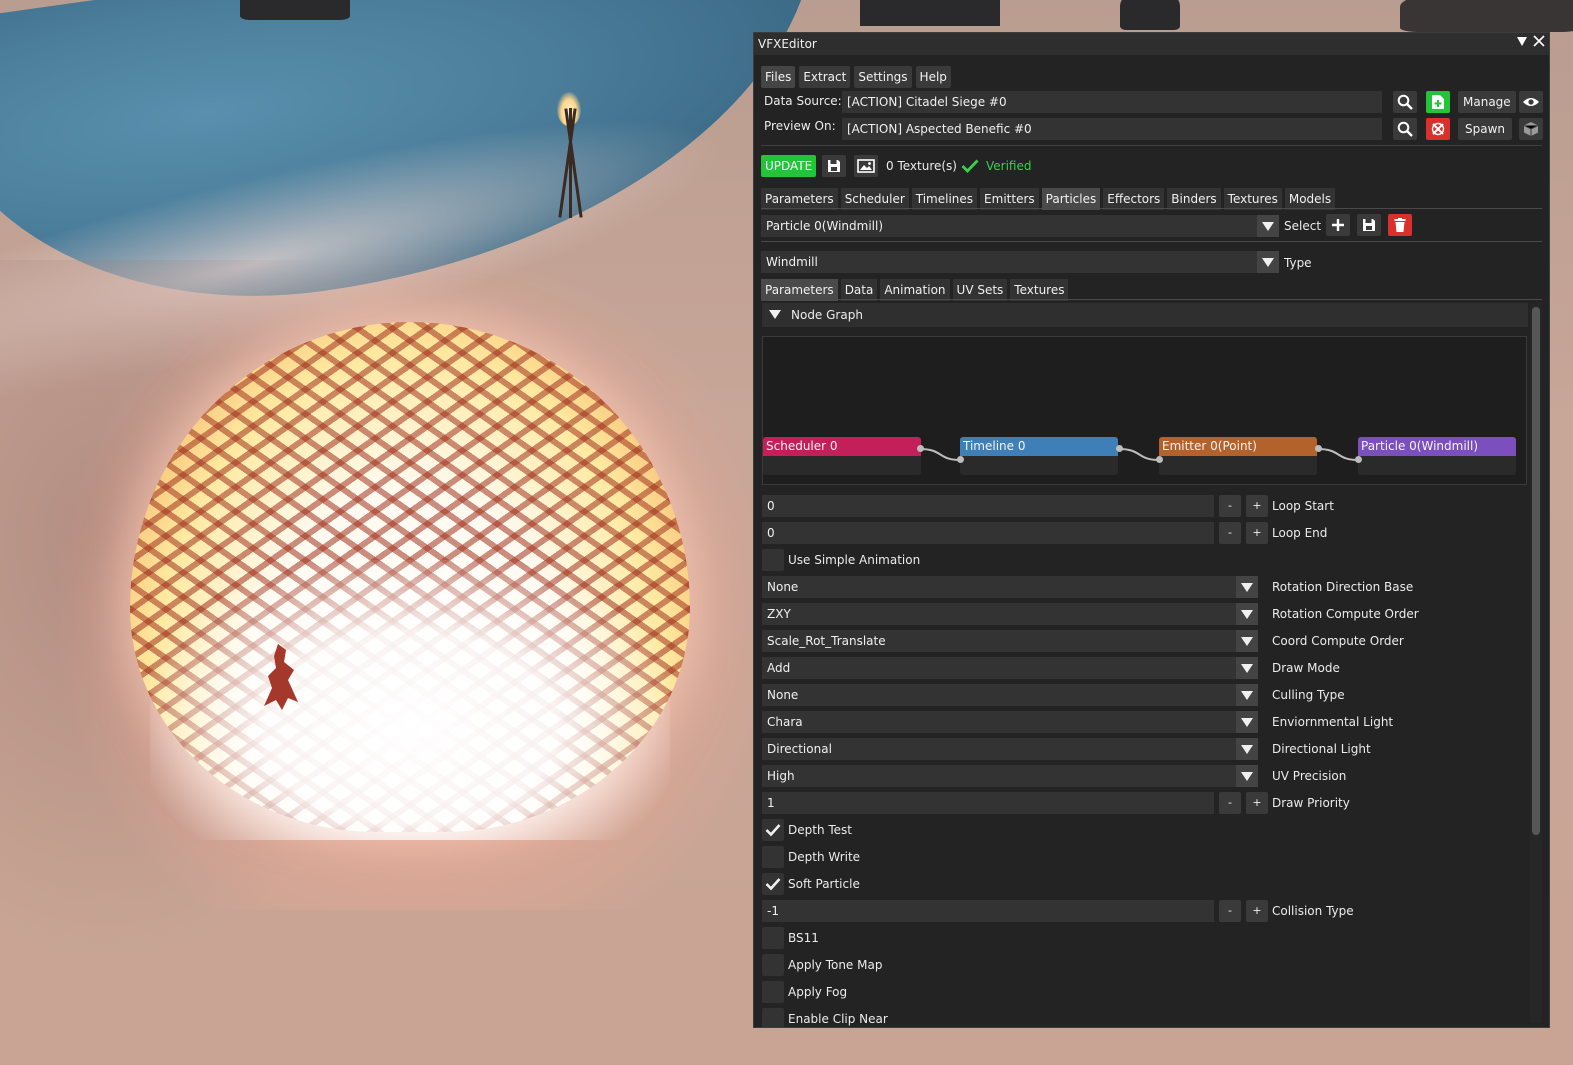 The width and height of the screenshot is (1573, 1065). Describe the element at coordinates (1539, 43) in the screenshot. I see `close-icon` at that location.